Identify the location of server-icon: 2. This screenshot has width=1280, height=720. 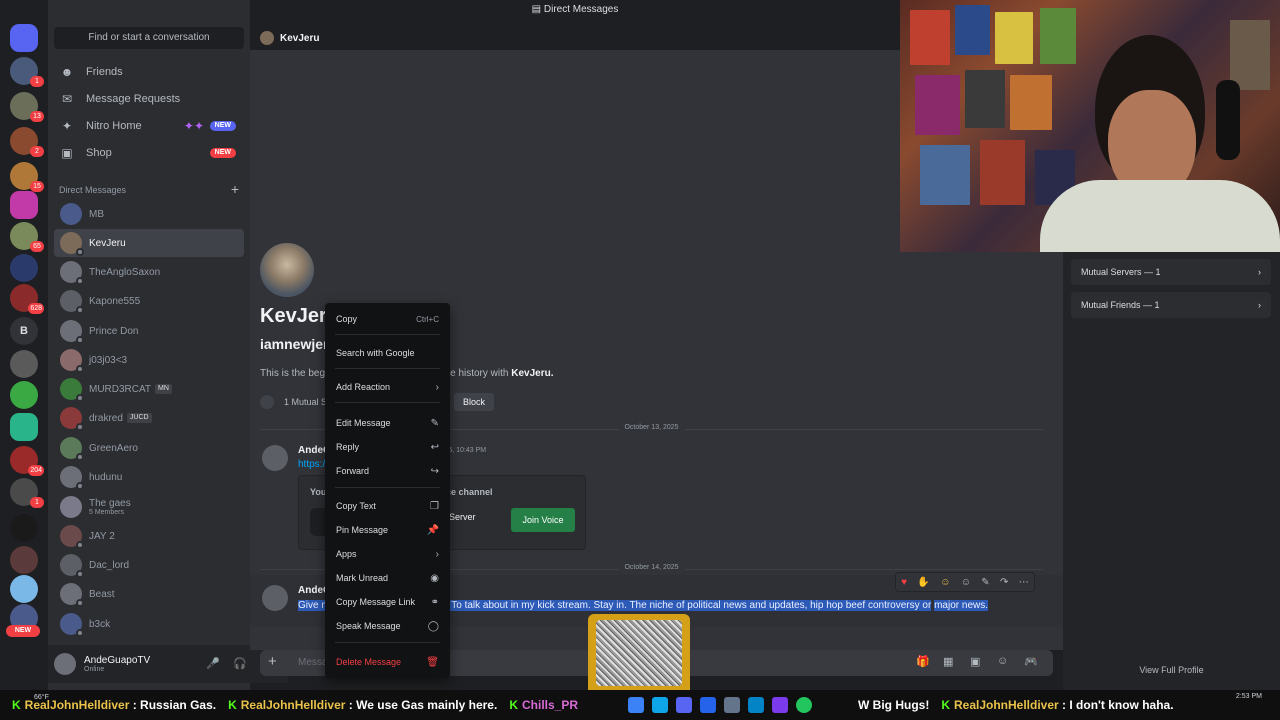
(27, 142).